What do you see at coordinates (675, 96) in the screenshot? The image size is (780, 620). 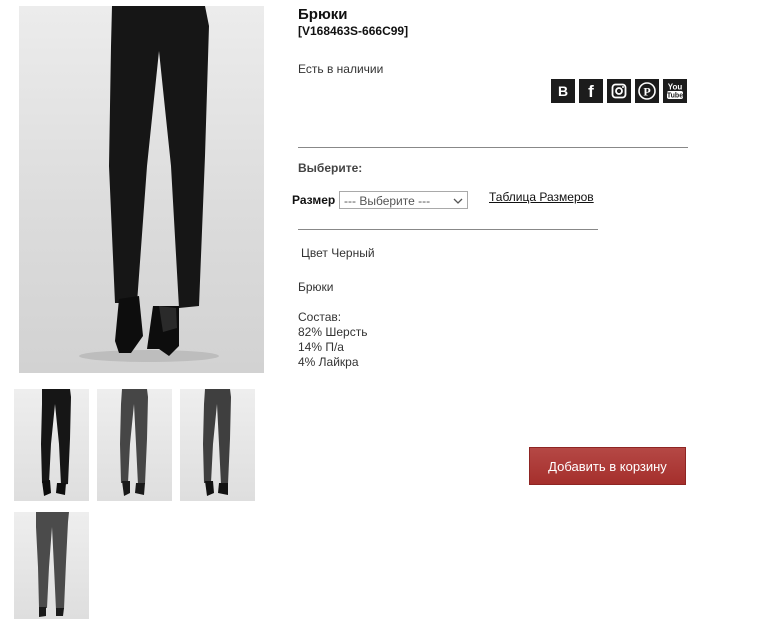 I see `svg-text: Tube` at bounding box center [675, 96].